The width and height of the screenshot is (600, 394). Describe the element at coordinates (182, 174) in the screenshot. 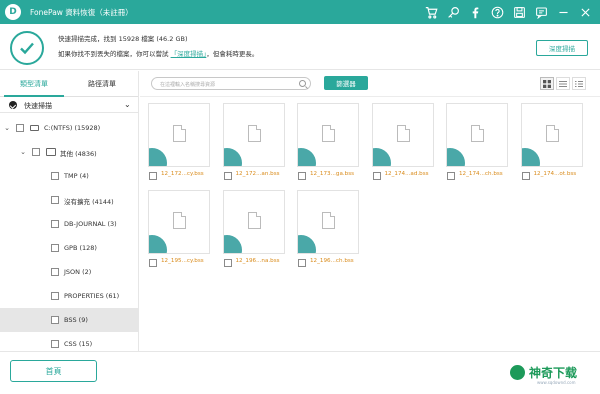

I see `file-name: 12_172...cy.bss` at that location.